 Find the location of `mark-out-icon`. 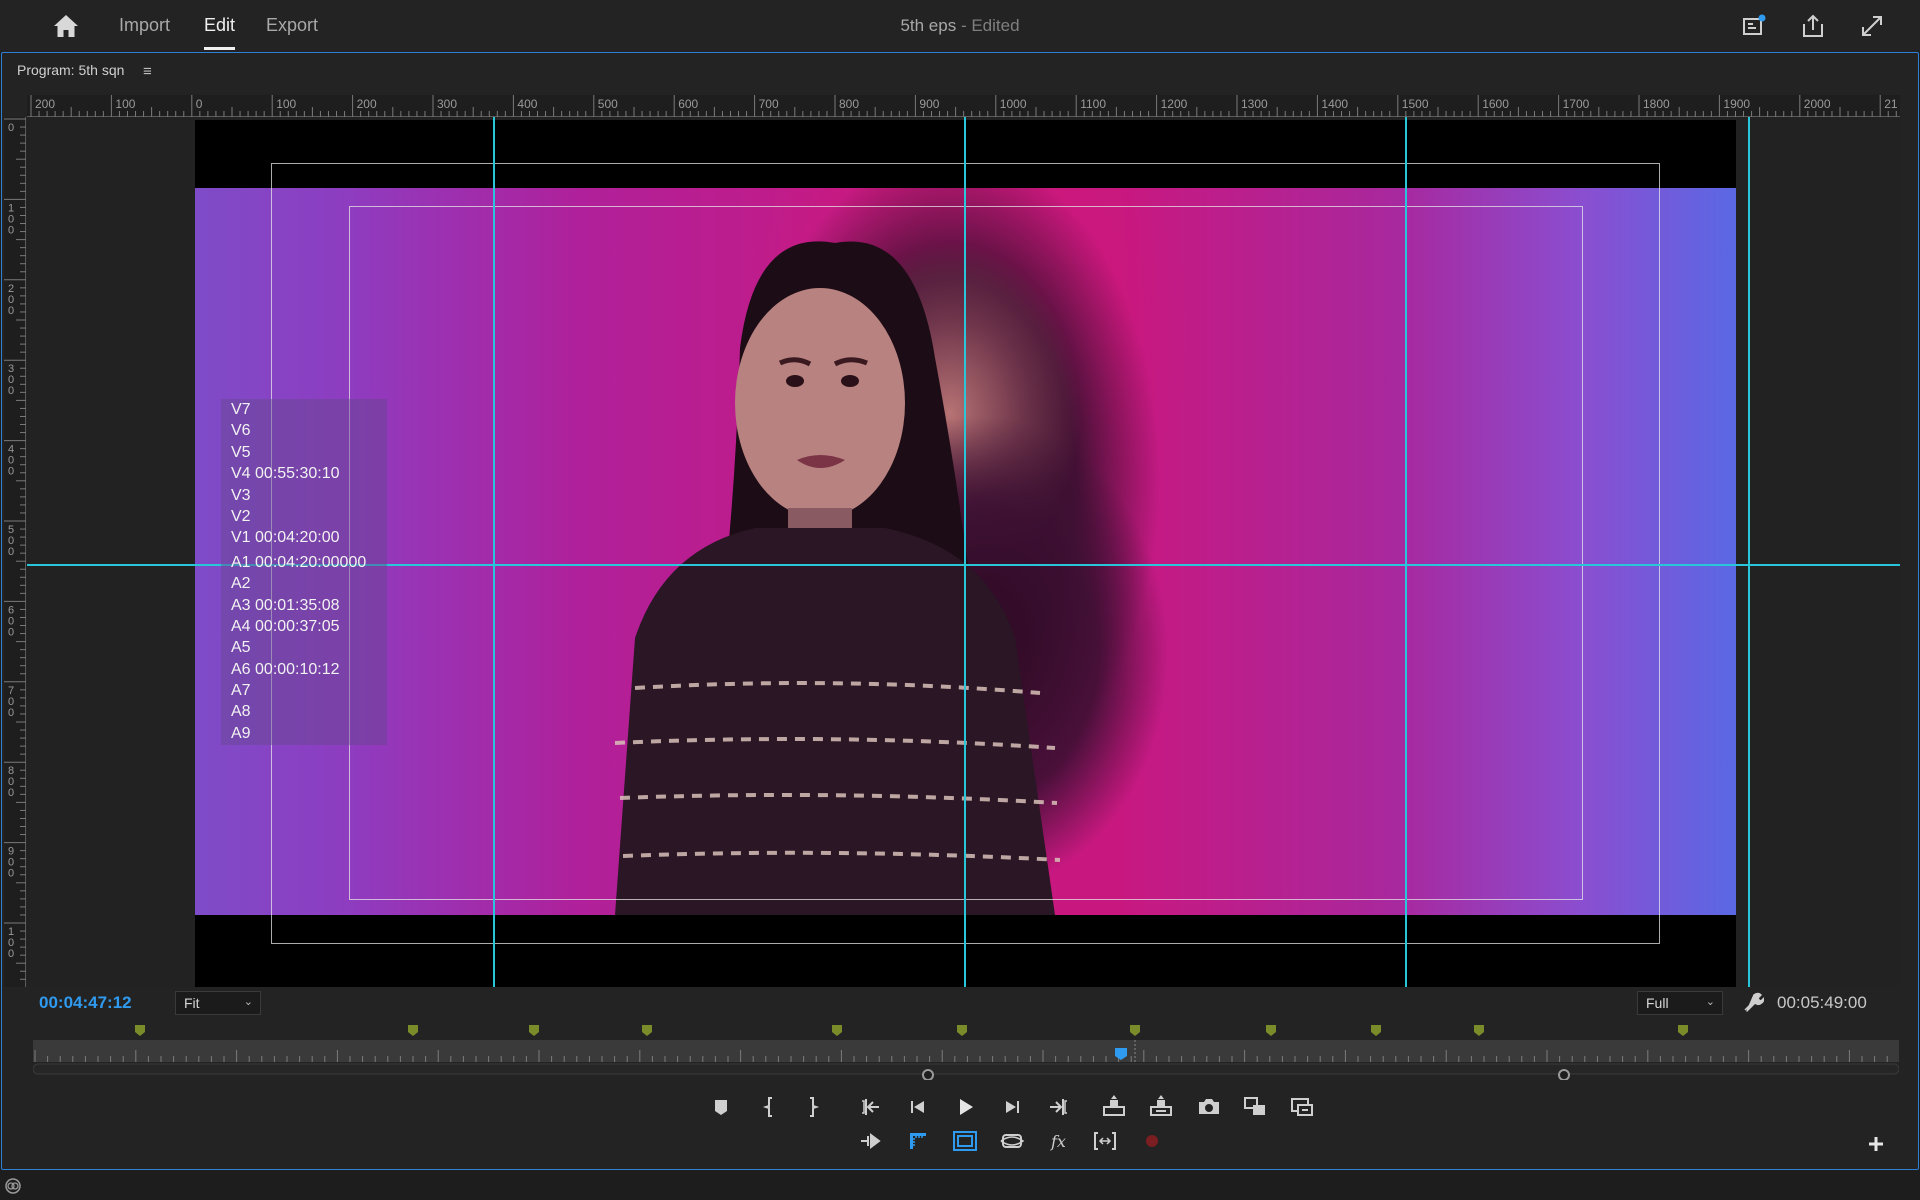

mark-out-icon is located at coordinates (812, 1107).